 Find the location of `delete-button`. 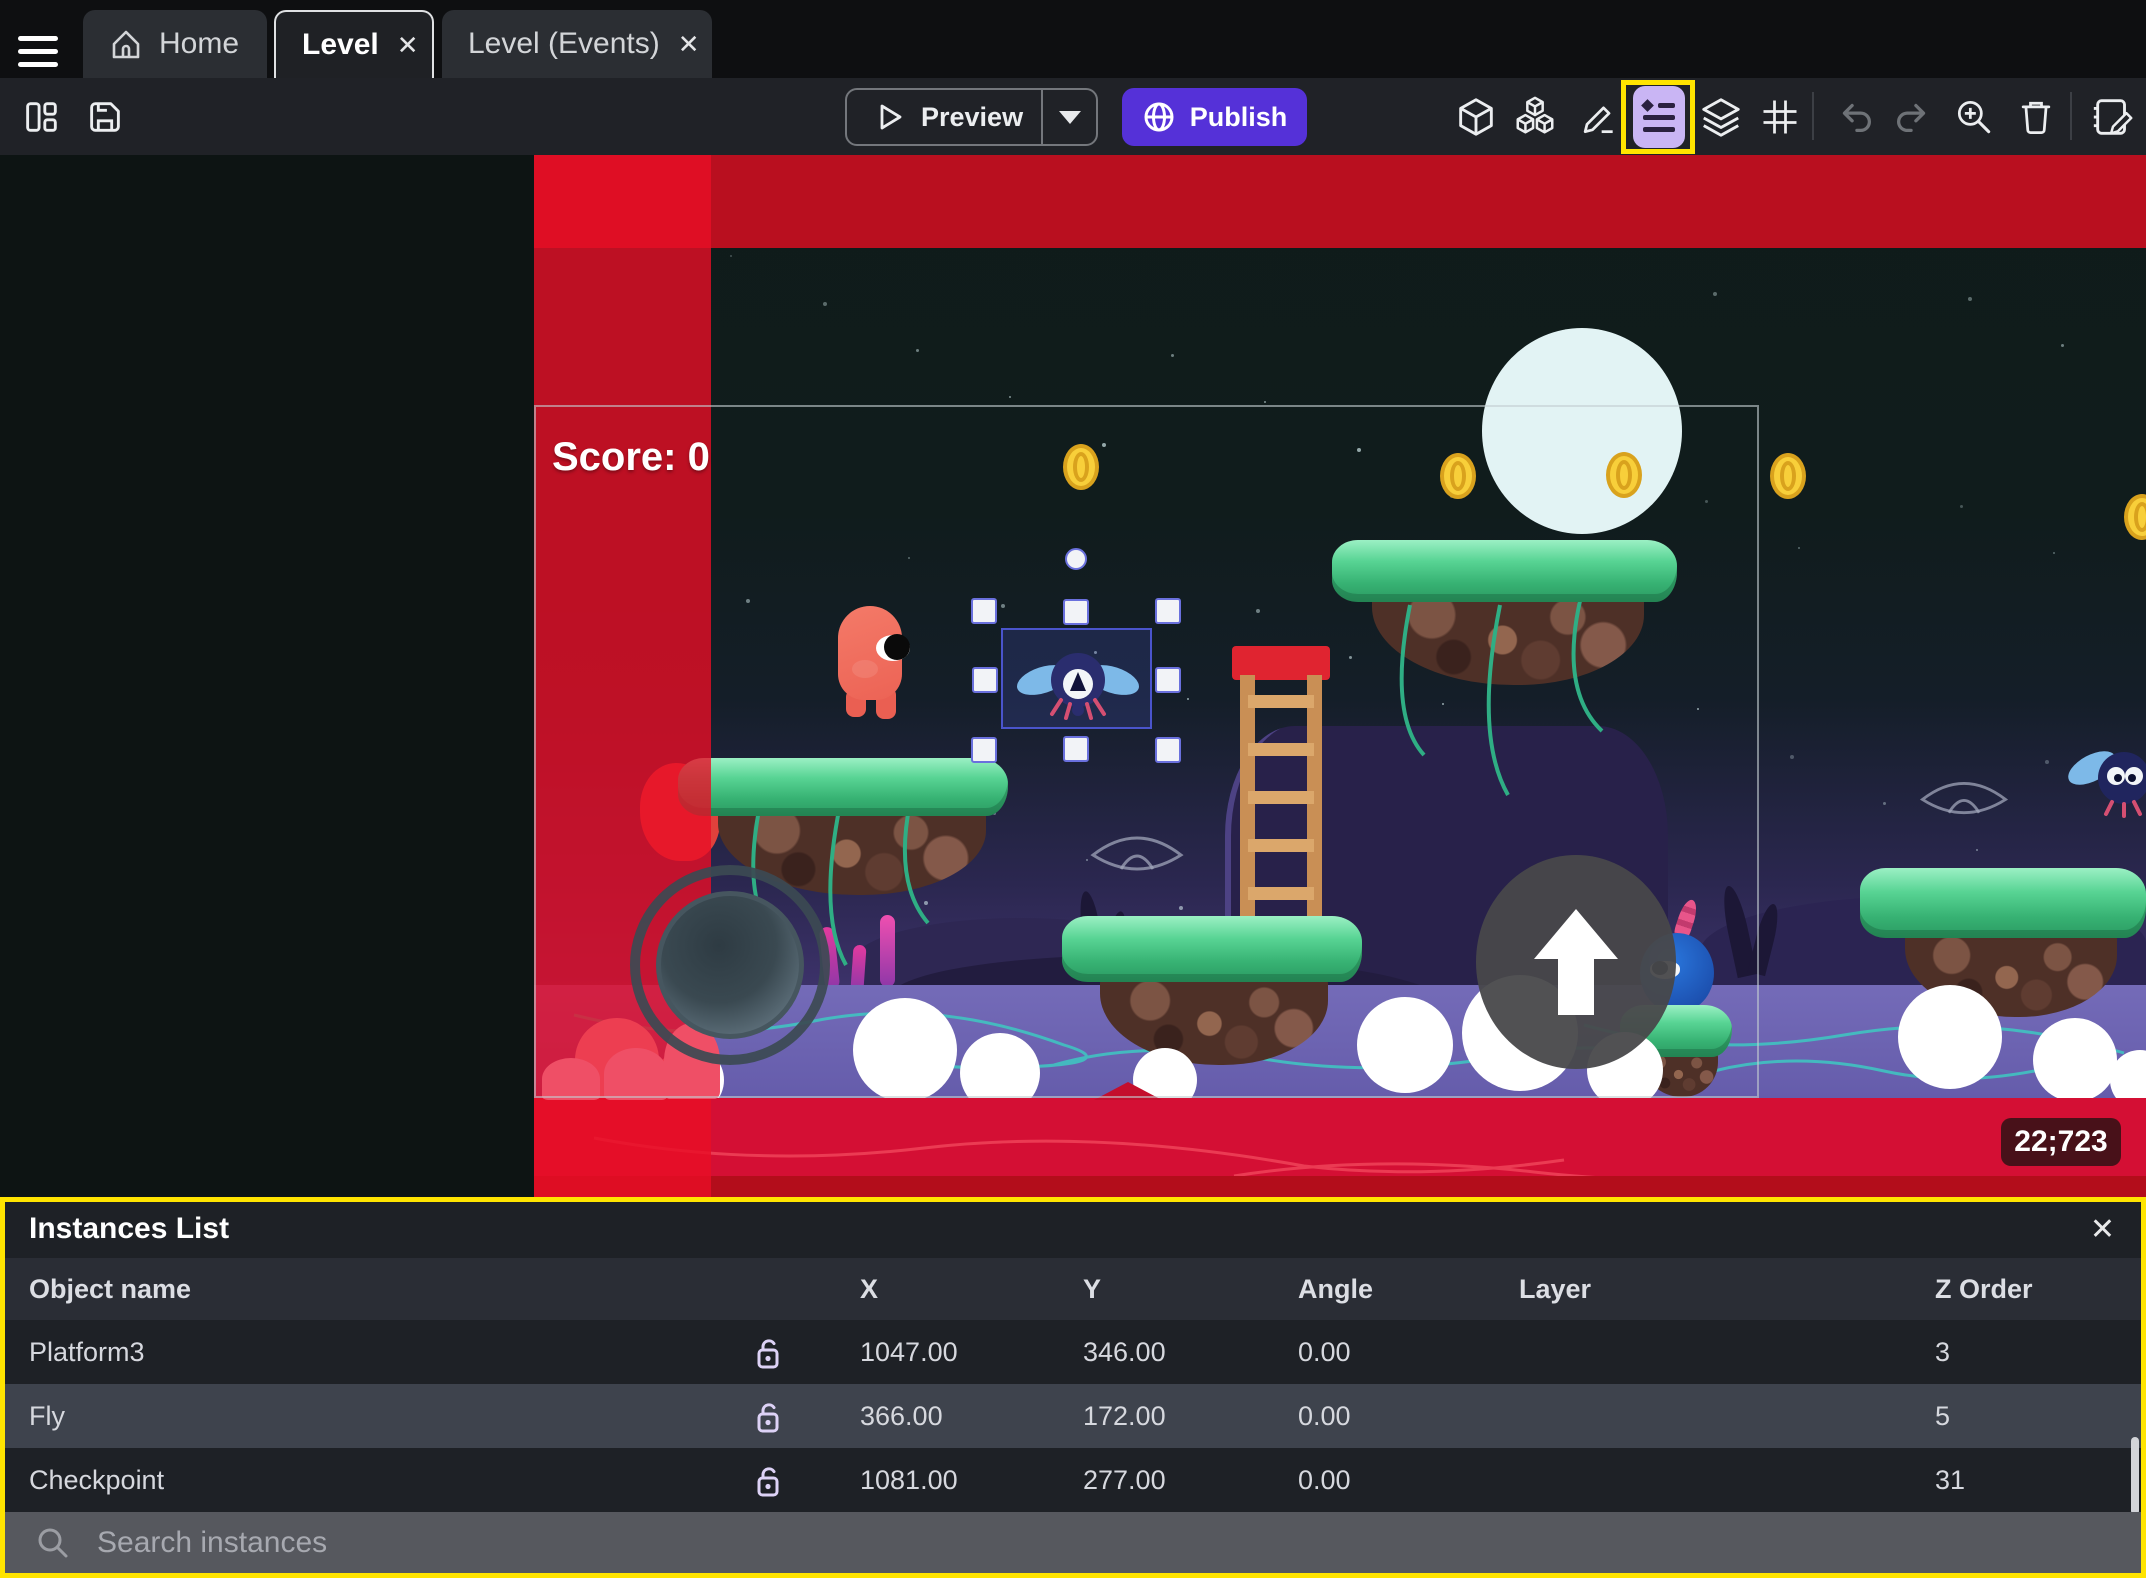

delete-button is located at coordinates (2036, 117).